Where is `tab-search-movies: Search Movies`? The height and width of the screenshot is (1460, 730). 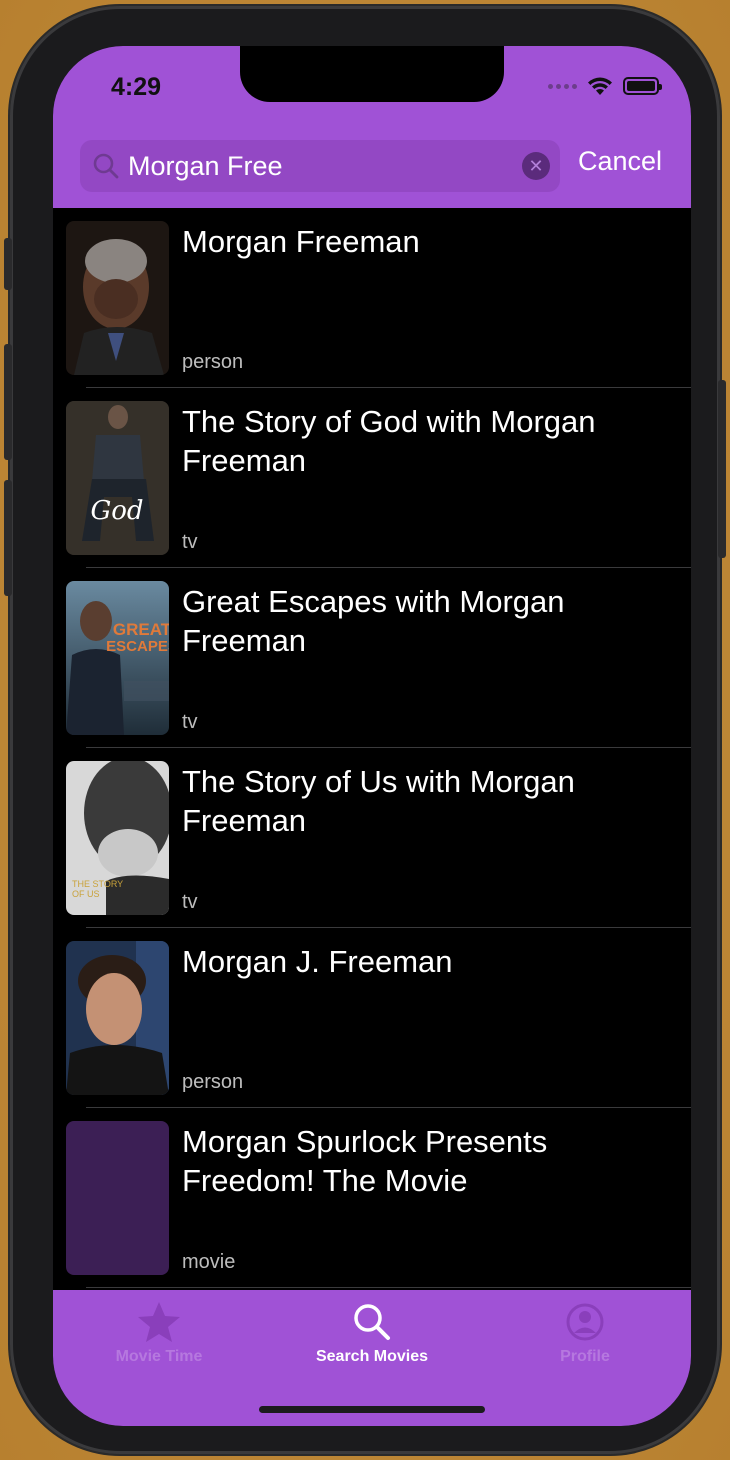 tab-search-movies: Search Movies is located at coordinates (372, 1332).